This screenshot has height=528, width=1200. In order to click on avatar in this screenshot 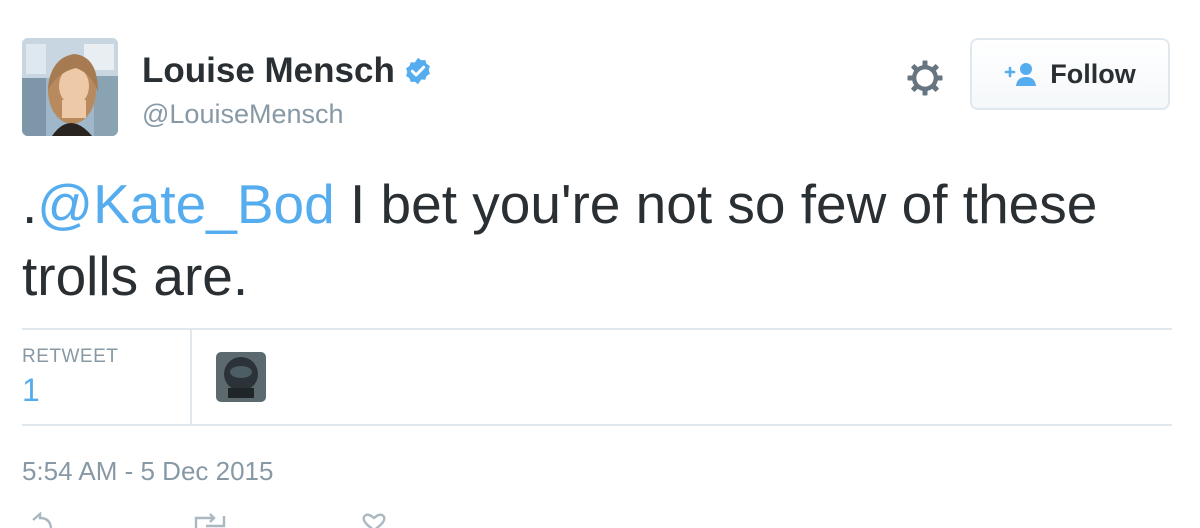, I will do `click(70, 87)`.